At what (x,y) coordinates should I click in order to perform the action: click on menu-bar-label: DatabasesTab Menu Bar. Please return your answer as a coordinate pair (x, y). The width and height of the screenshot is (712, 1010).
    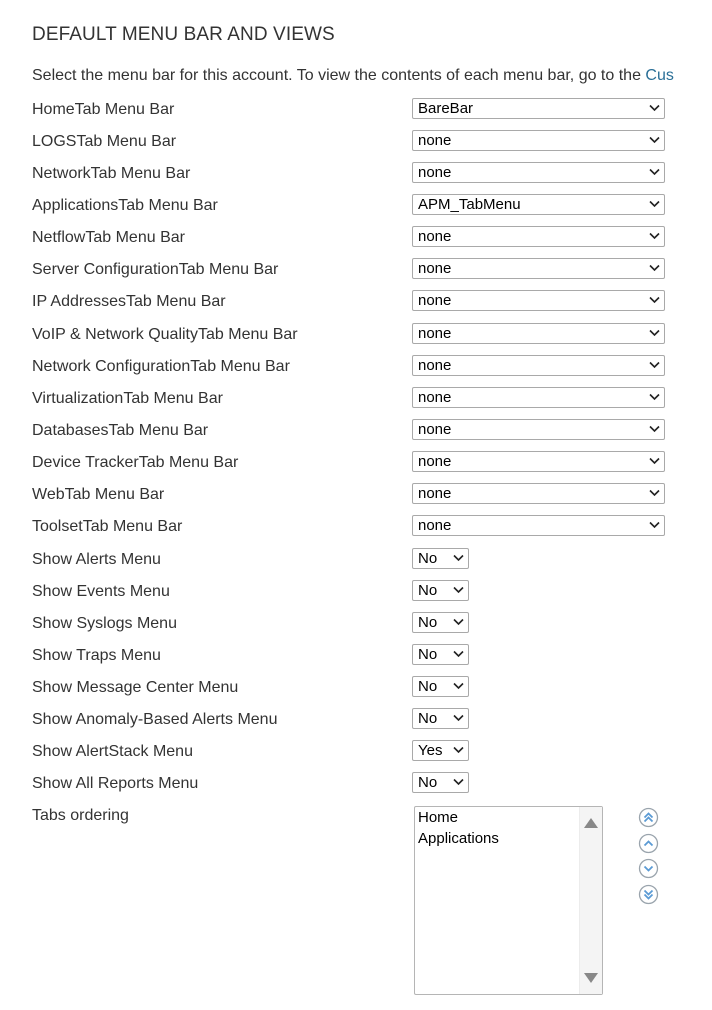
    Looking at the image, I should click on (120, 430).